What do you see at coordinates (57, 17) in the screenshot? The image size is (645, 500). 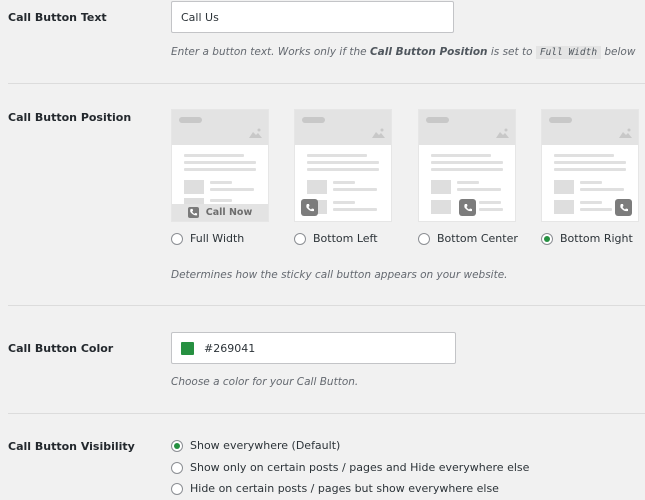 I see `call-button-text-label: Call Button Text` at bounding box center [57, 17].